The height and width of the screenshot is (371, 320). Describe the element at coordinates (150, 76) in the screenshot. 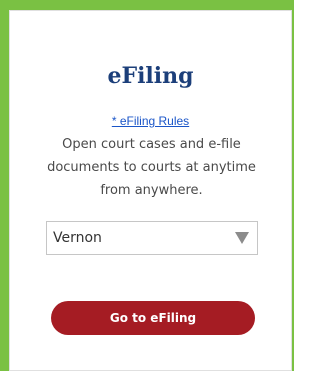

I see `card-title: eFiling` at that location.